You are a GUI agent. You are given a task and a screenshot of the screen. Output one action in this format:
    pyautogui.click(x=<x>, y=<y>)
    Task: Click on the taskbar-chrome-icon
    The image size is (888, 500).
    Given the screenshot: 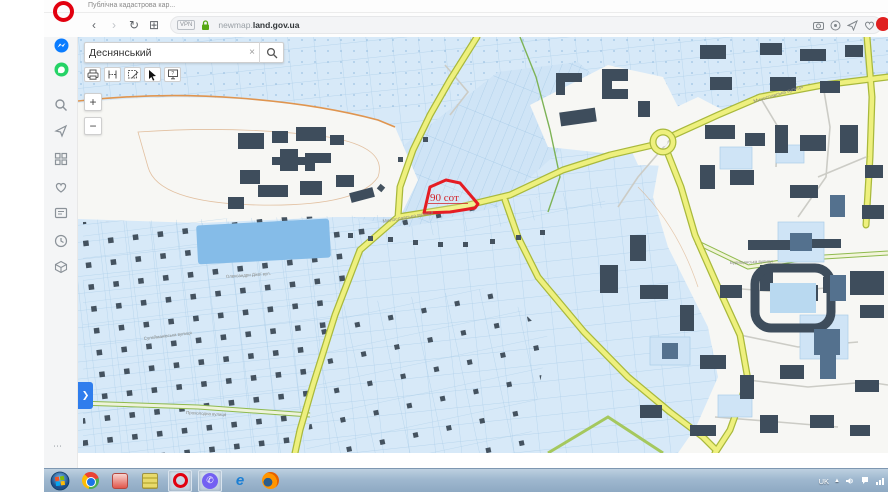 What is the action you would take?
    pyautogui.click(x=90, y=481)
    